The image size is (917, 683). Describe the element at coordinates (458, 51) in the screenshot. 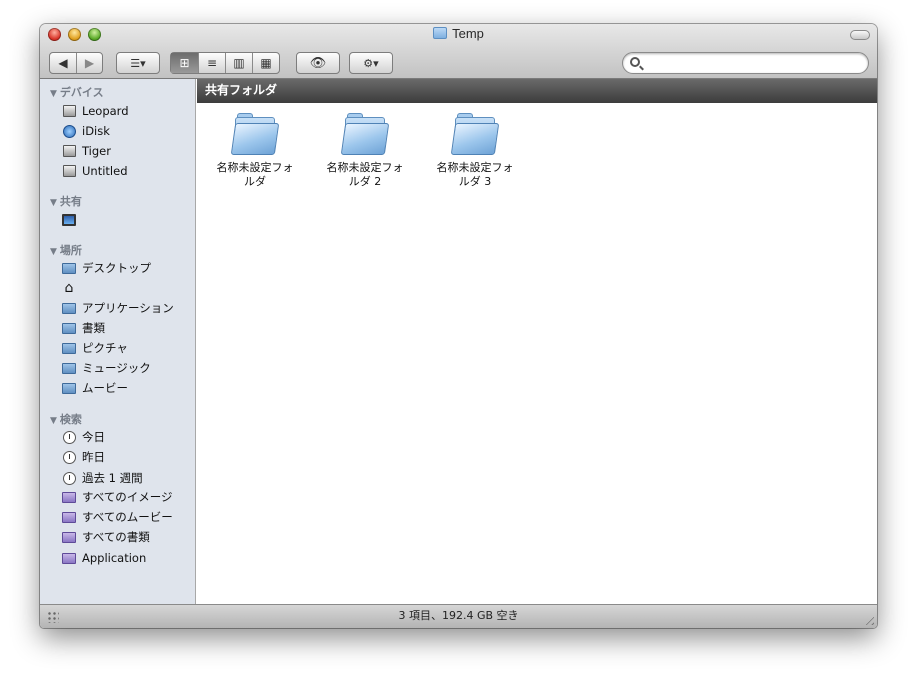

I see `toolbar: Temp ◀ ▶ ☰▾ ⊞ ≡ ▥ ▦ 👁 ⚙▾` at that location.